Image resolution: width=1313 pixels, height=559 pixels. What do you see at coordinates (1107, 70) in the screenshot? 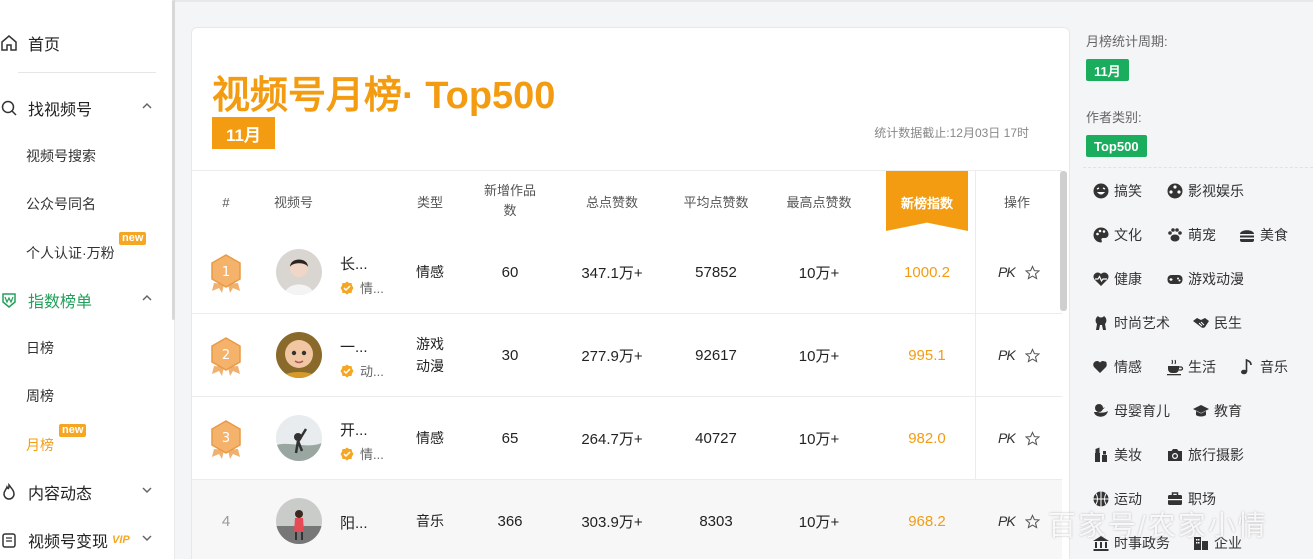
I see `period-tag: 11月` at bounding box center [1107, 70].